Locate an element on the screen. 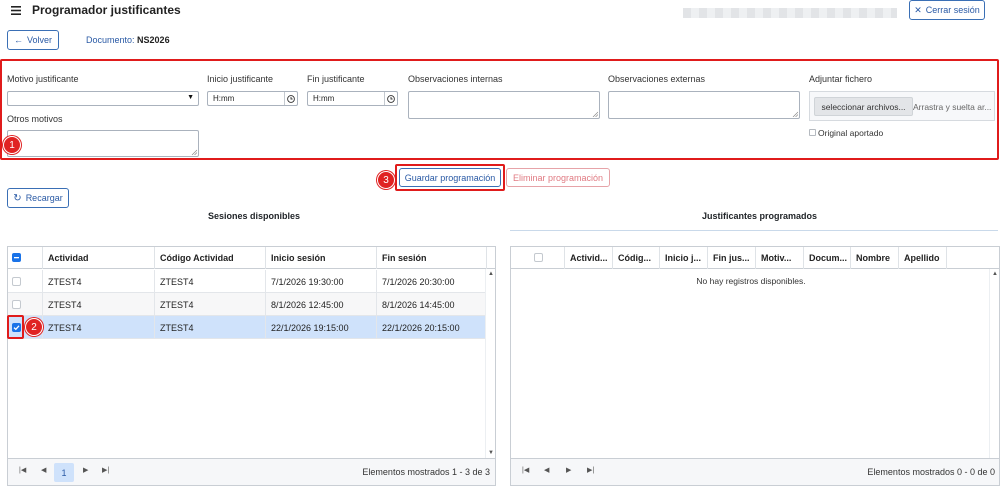  sesiones-title: Sesiones disponibles is located at coordinates (254, 216).